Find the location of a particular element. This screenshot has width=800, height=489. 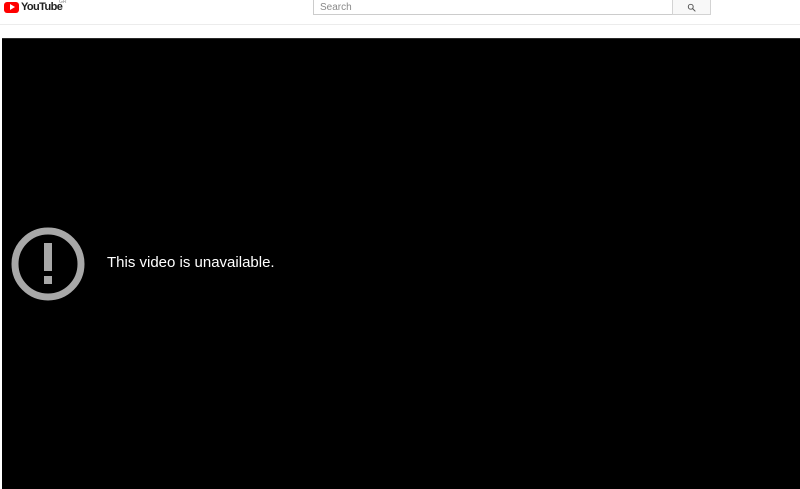

search-button is located at coordinates (691, 7).